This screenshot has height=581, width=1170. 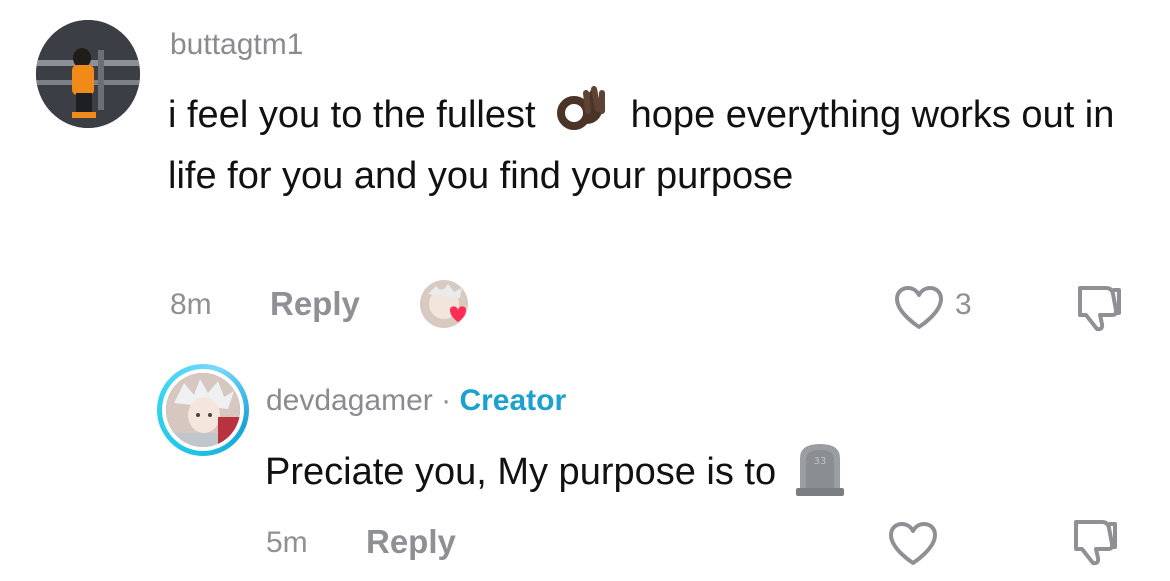 I want to click on creator-liked-badge, so click(x=445, y=305).